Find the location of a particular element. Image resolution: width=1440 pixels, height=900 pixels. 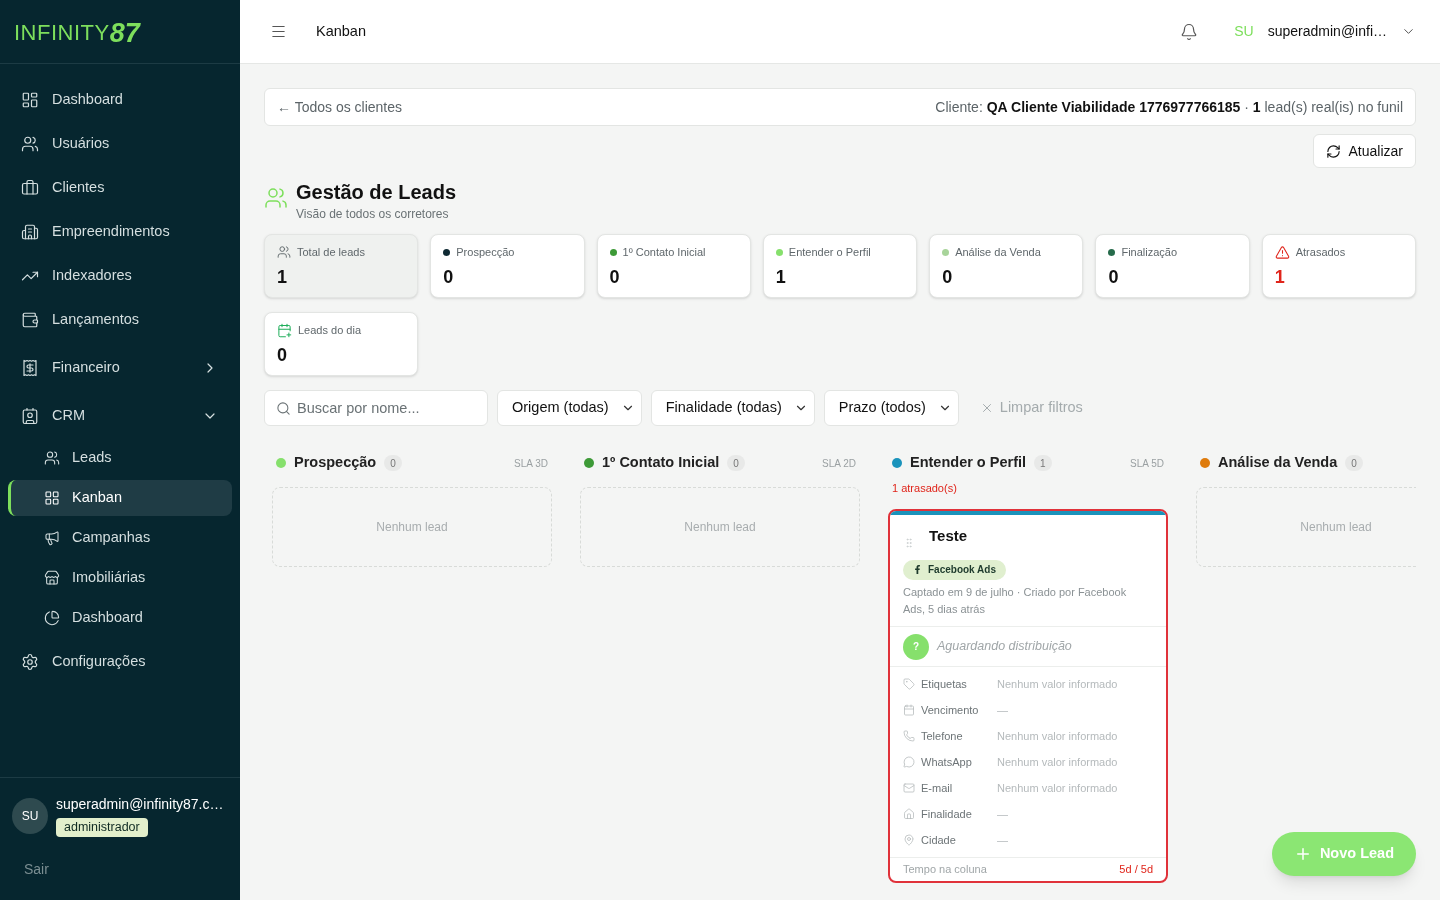

lead-card is located at coordinates (1028, 695).